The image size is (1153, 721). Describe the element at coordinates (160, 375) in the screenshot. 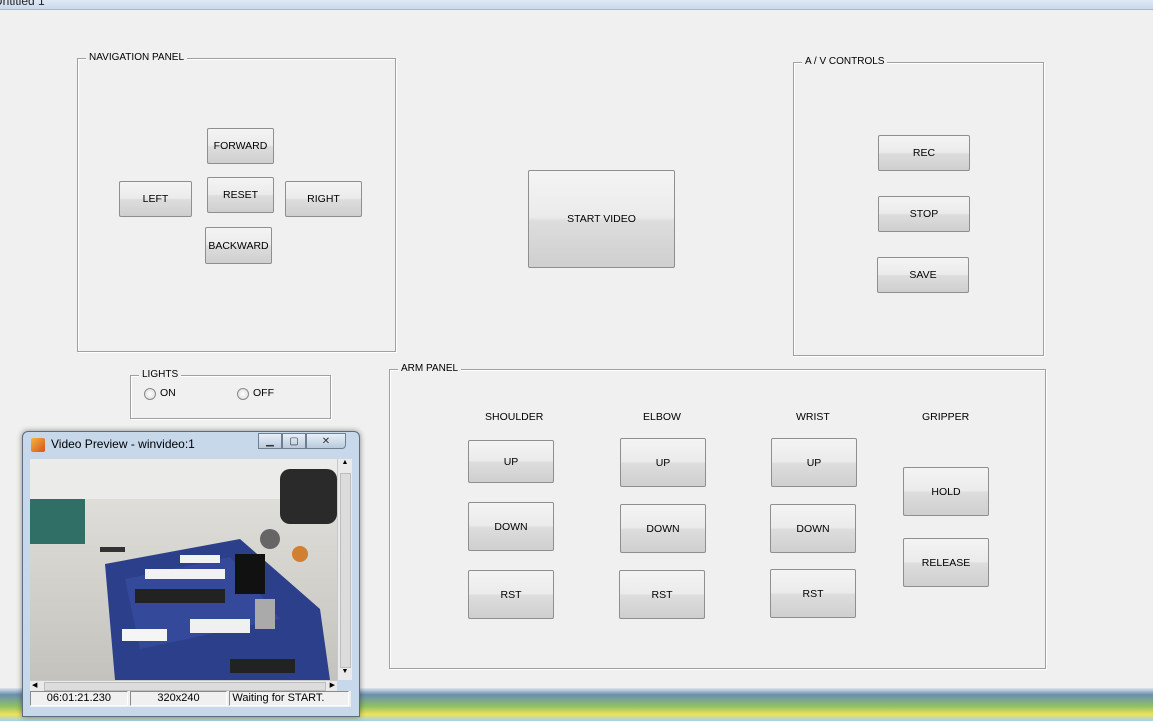

I see `lights-title: LIGHTS` at that location.